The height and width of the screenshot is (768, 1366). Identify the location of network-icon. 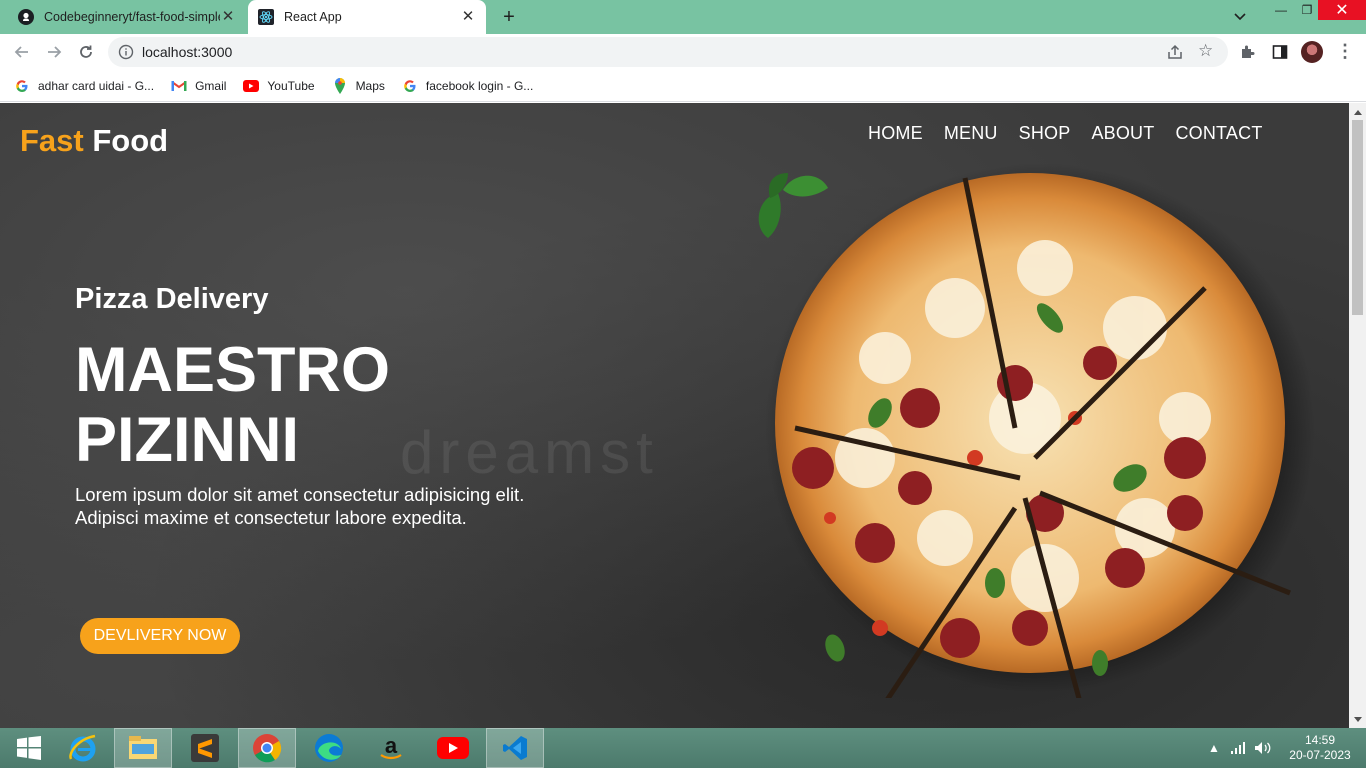
(1238, 748).